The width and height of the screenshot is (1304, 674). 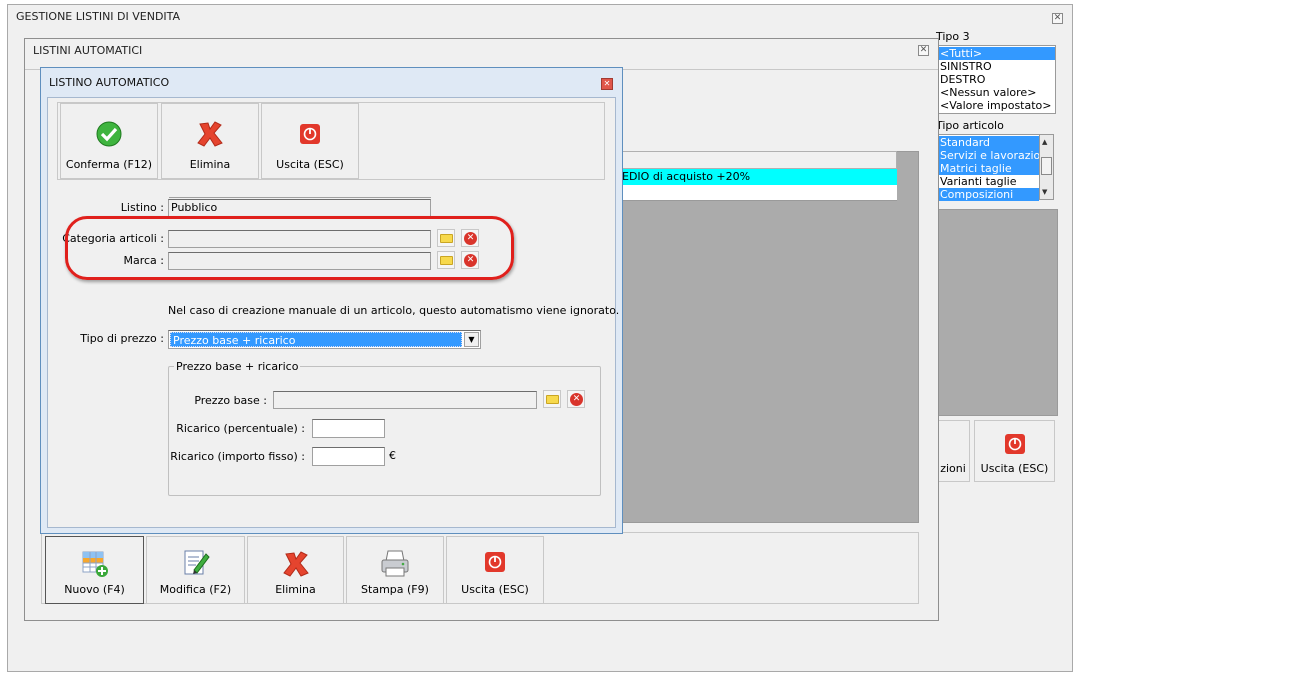 What do you see at coordinates (770, 337) in the screenshot?
I see `listini-grid` at bounding box center [770, 337].